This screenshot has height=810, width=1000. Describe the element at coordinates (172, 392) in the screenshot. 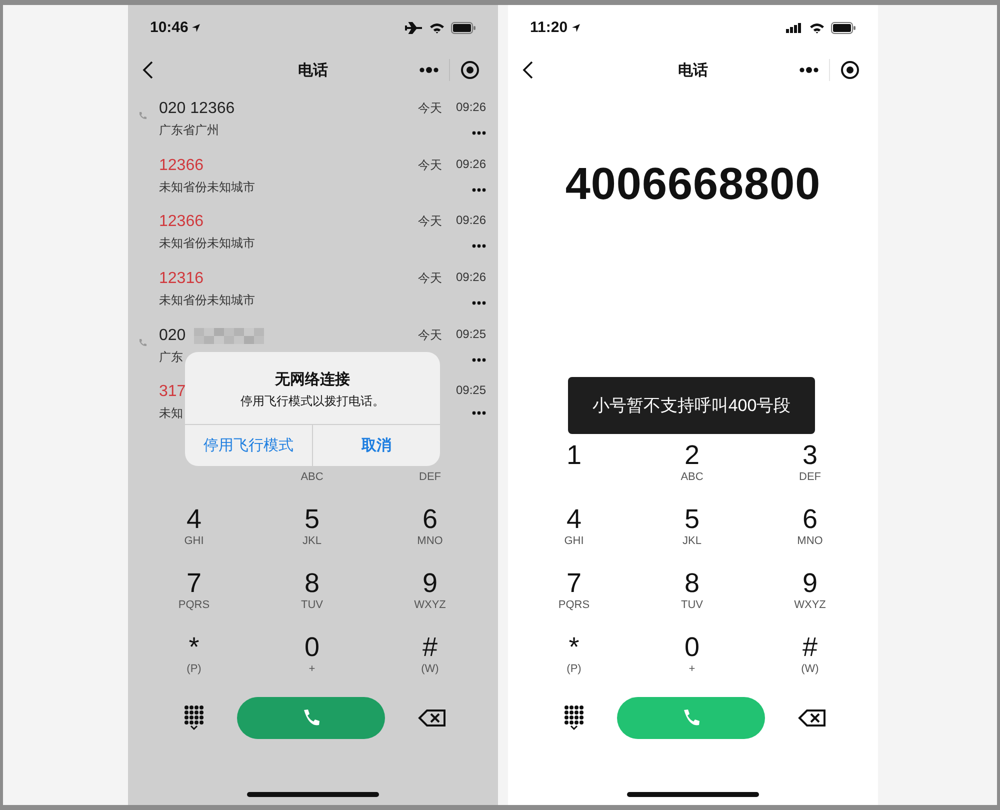

I see `phone-number: 317` at that location.